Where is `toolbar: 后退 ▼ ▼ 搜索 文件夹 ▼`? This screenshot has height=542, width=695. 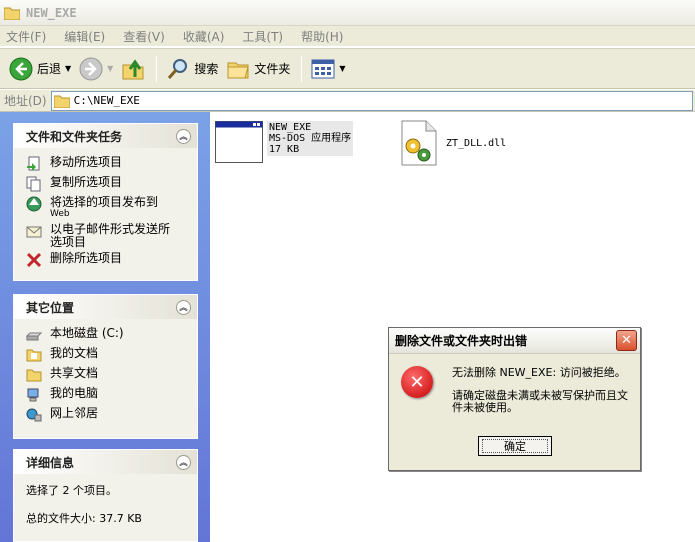
toolbar: 后退 ▼ ▼ 搜索 文件夹 ▼ is located at coordinates (347, 68).